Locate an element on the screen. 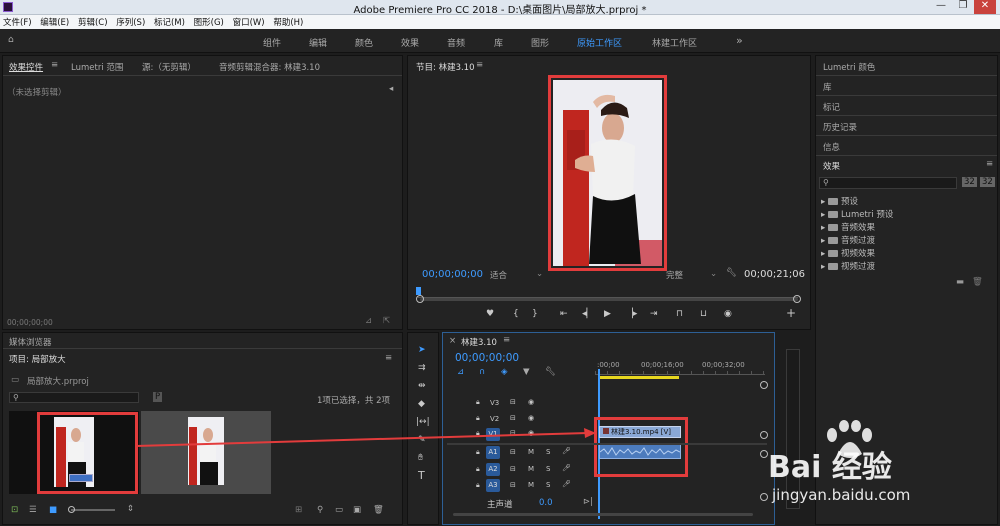 Image resolution: width=1000 pixels, height=526 pixels. play-icon: ▶ is located at coordinates (607, 314).